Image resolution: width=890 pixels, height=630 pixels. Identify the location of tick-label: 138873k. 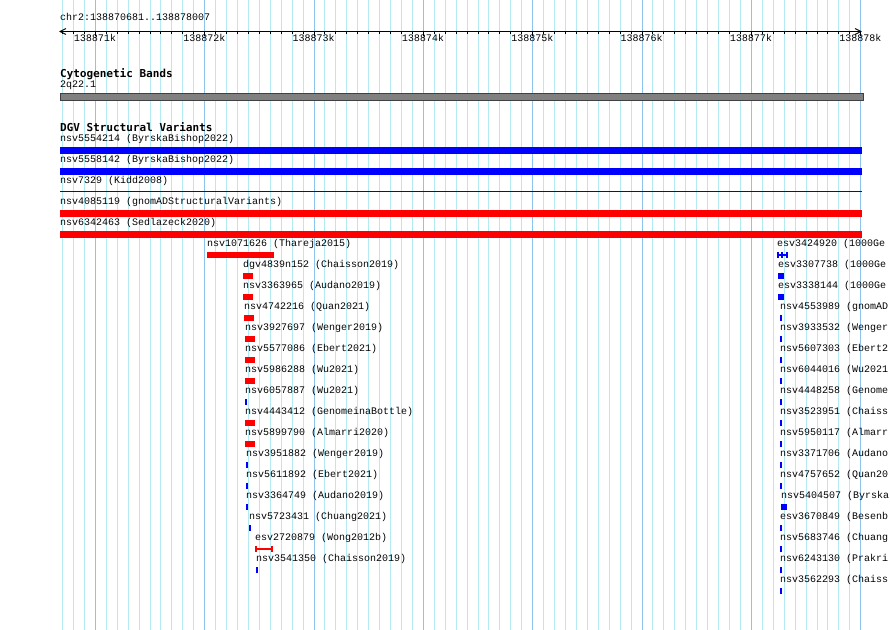
(313, 40).